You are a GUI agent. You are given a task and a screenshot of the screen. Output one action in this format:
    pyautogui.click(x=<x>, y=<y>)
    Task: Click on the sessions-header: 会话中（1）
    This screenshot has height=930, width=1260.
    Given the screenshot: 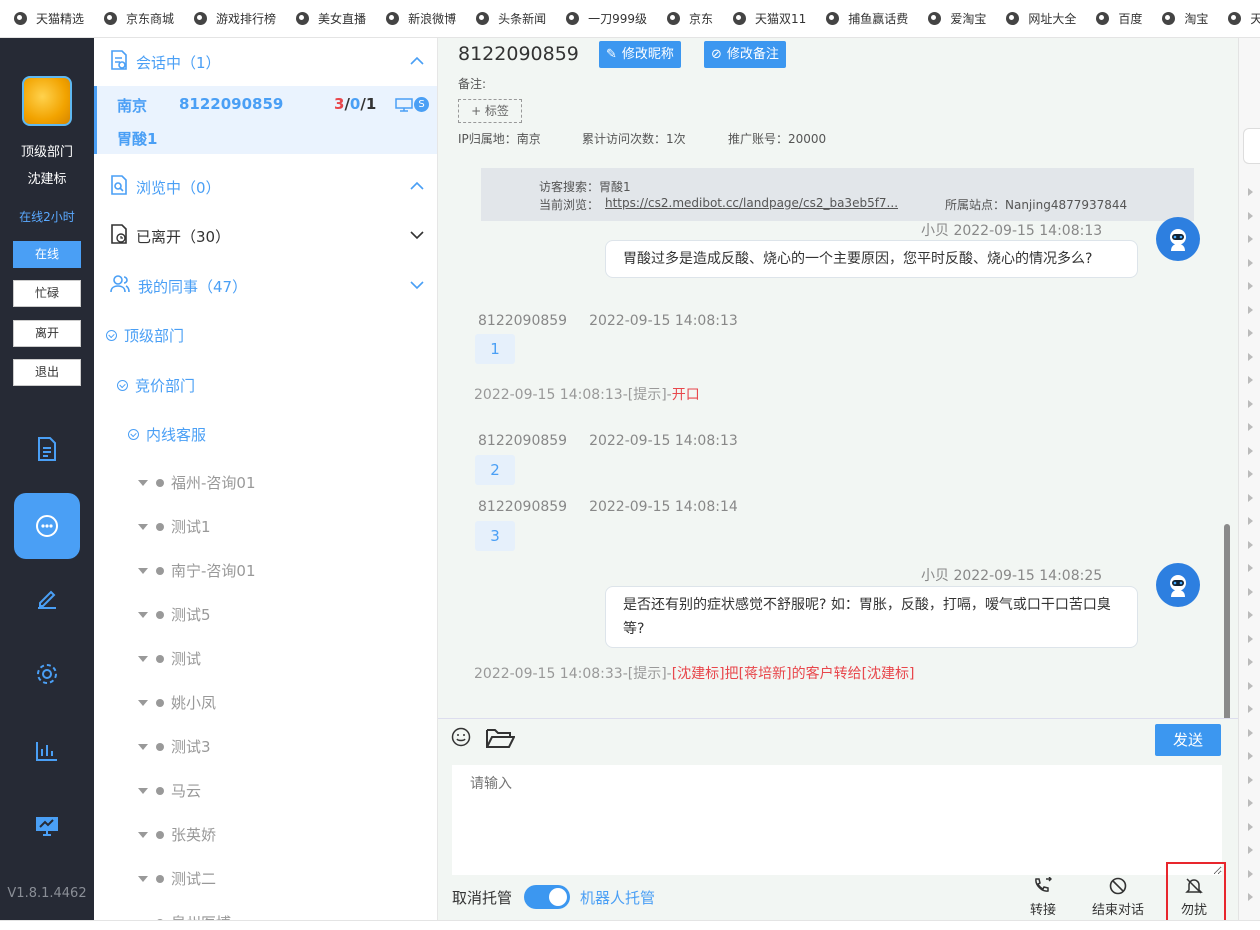 What is the action you would take?
    pyautogui.click(x=265, y=62)
    